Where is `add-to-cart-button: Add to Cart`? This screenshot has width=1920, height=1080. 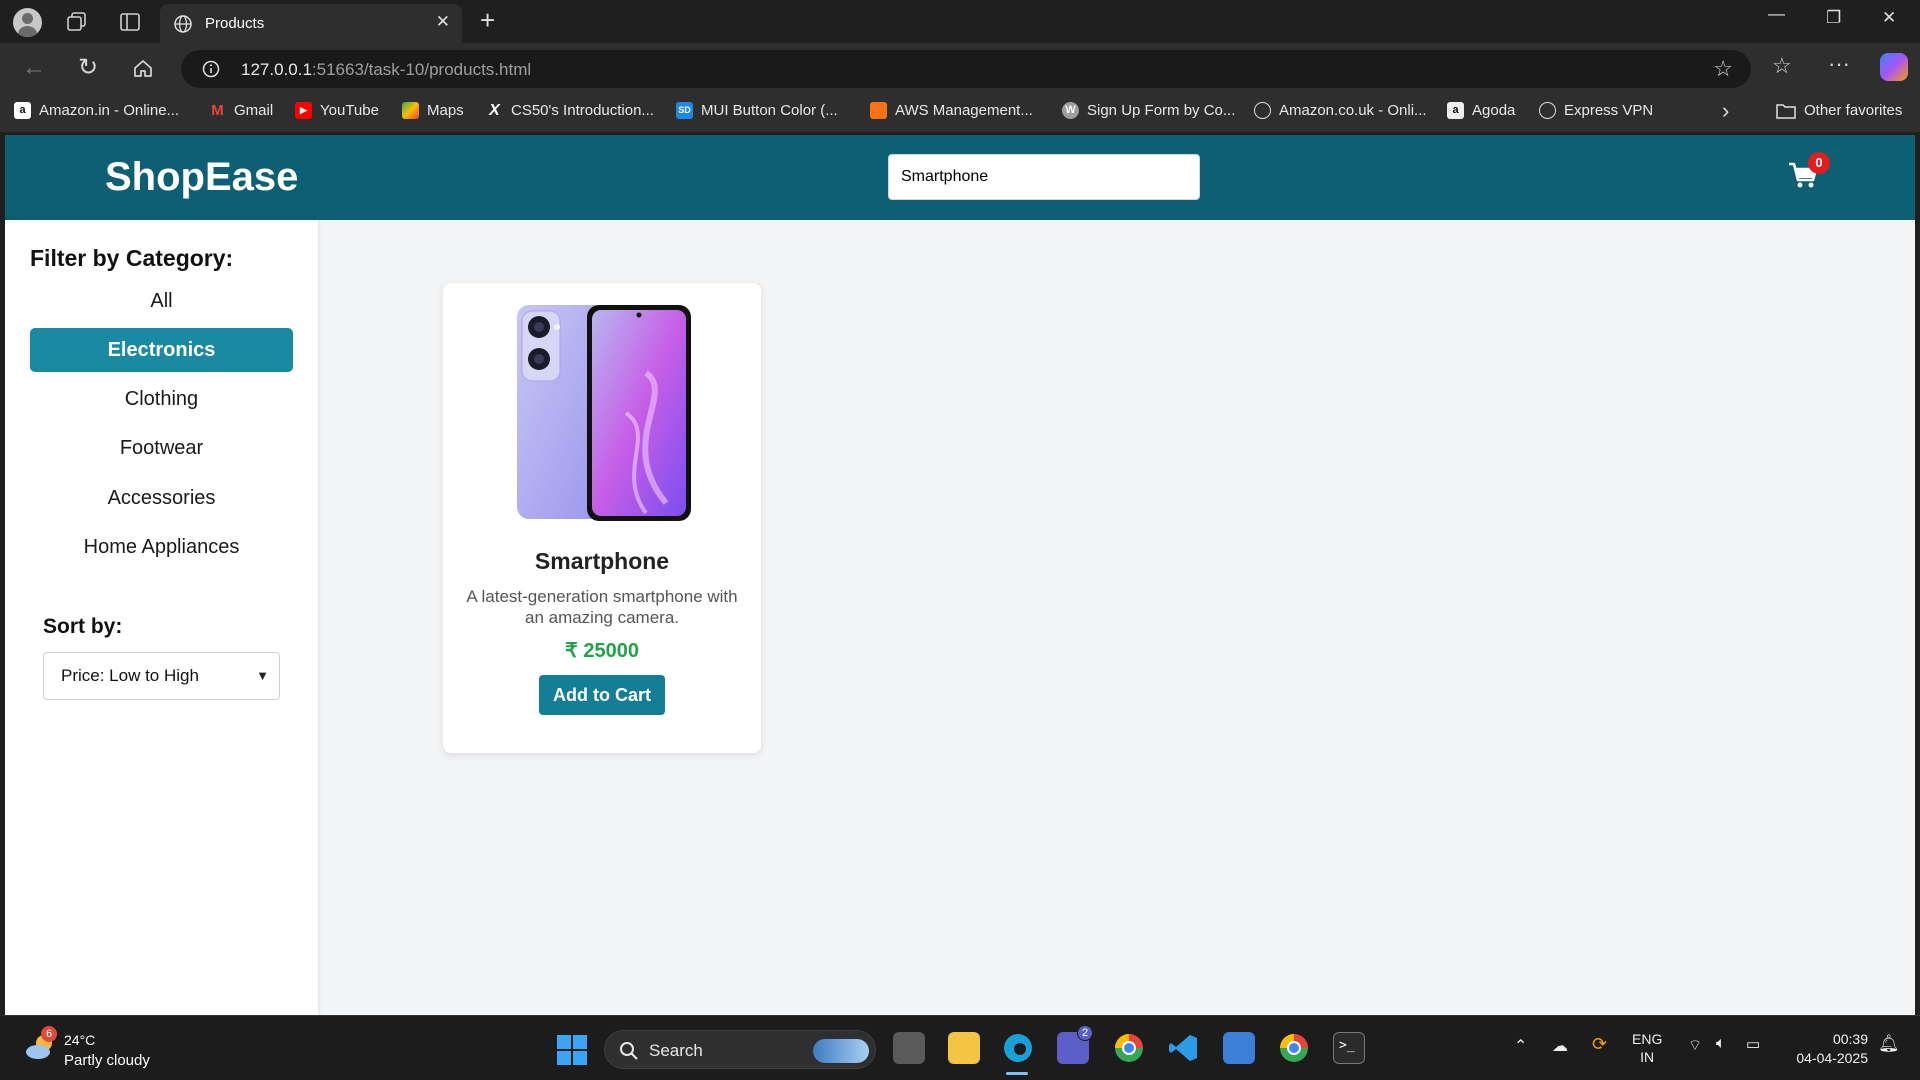 add-to-cart-button: Add to Cart is located at coordinates (602, 695).